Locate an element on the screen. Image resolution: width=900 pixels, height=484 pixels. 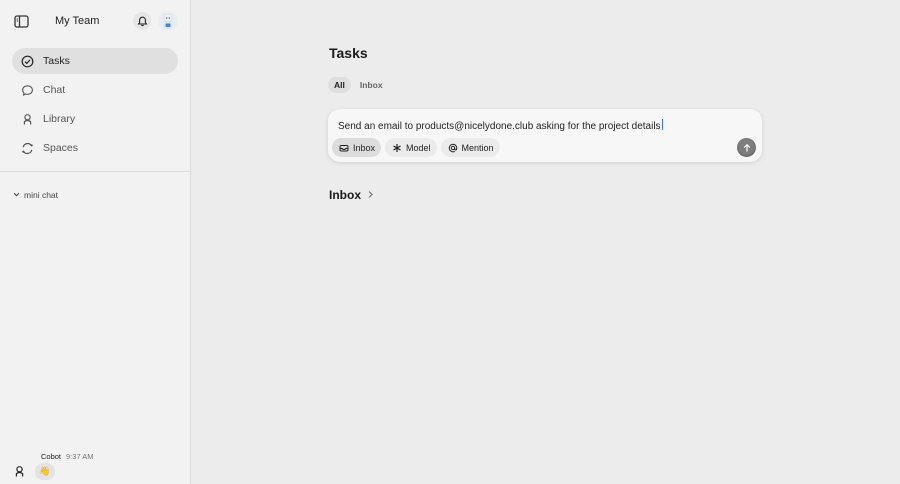
sidebar-item-library: Library is located at coordinates (95, 119).